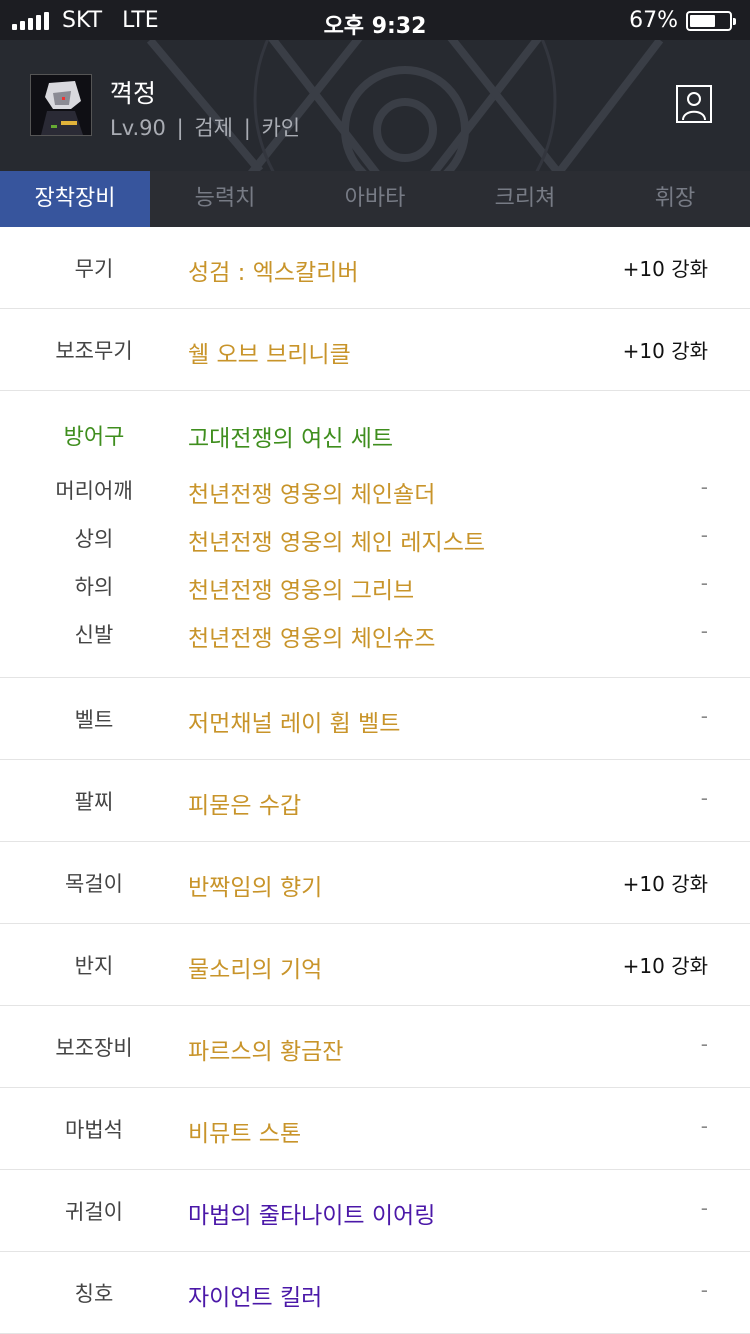  I want to click on item-name: 반짝임의 향기, so click(255, 885).